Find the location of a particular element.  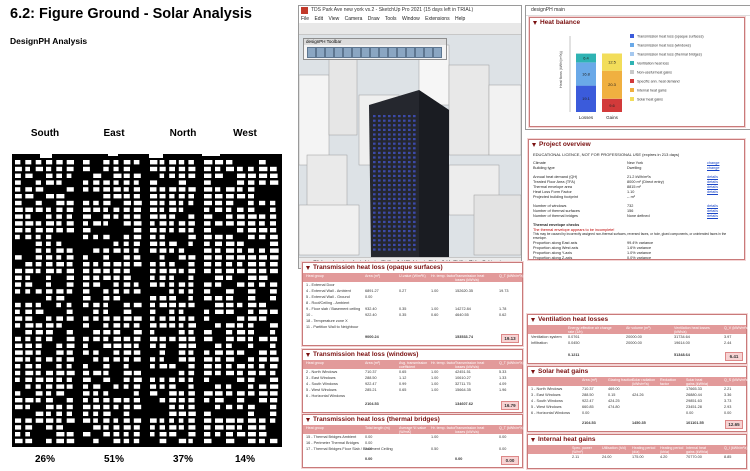

project-overview-header: Project overview is located at coordinates (636, 145).